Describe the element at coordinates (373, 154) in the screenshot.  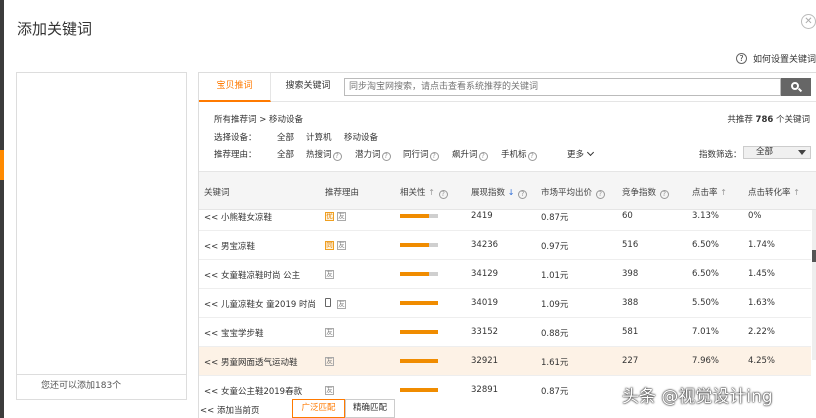
I see `reason-option-potential: 潜力词?` at that location.